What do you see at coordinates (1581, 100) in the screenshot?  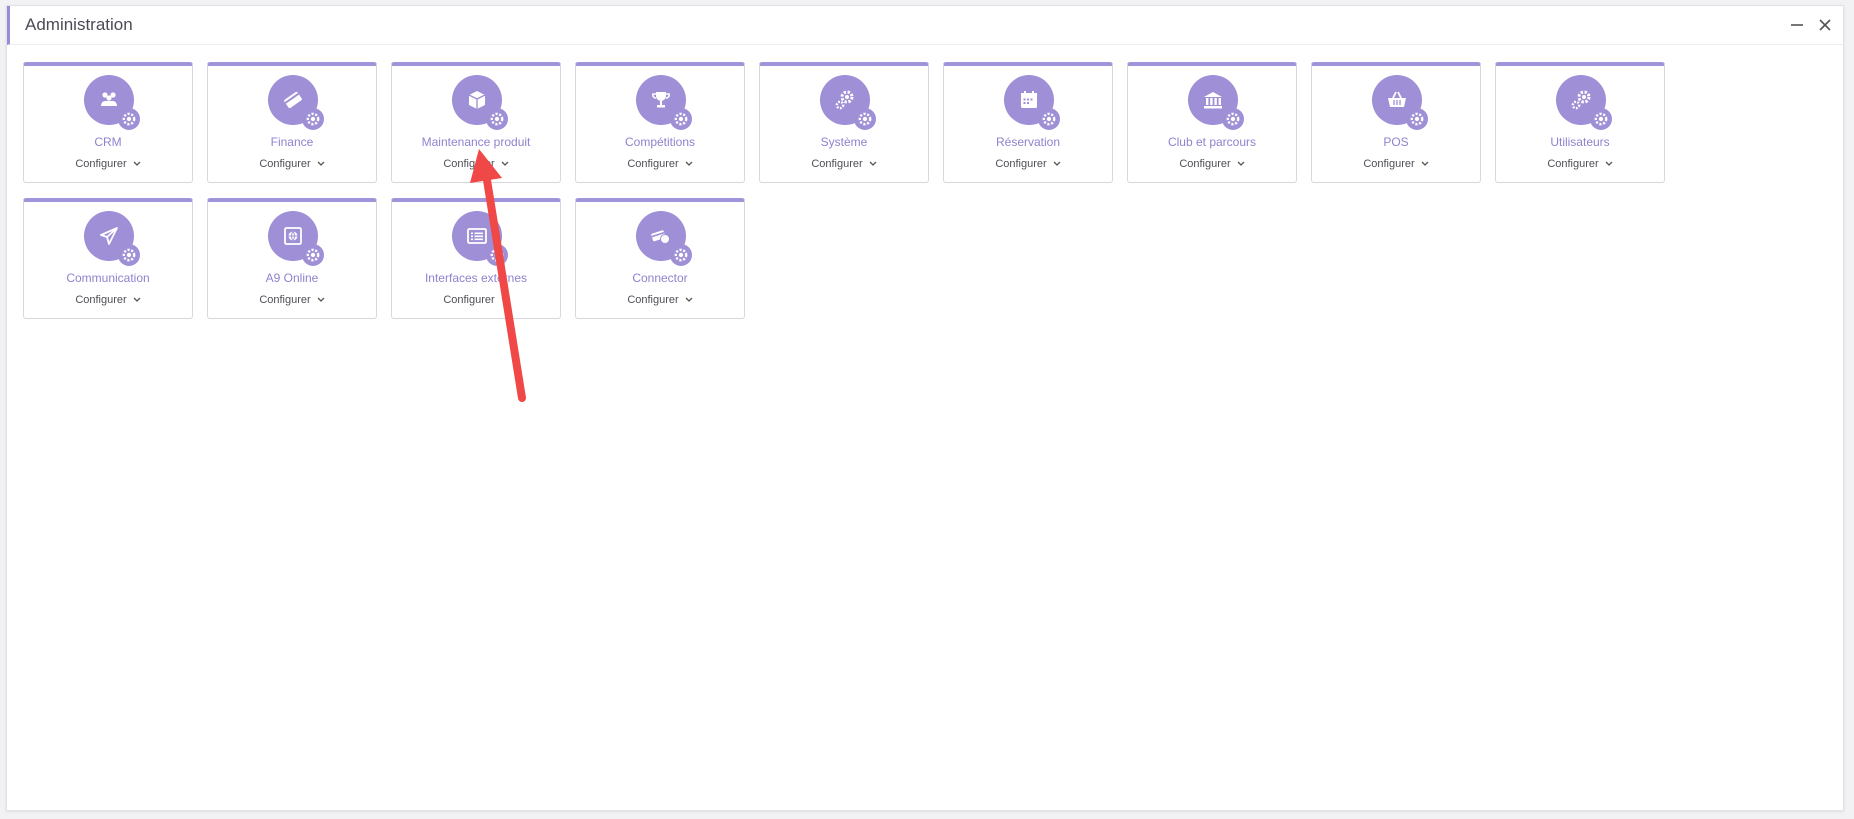 I see `user-gears-icon` at bounding box center [1581, 100].